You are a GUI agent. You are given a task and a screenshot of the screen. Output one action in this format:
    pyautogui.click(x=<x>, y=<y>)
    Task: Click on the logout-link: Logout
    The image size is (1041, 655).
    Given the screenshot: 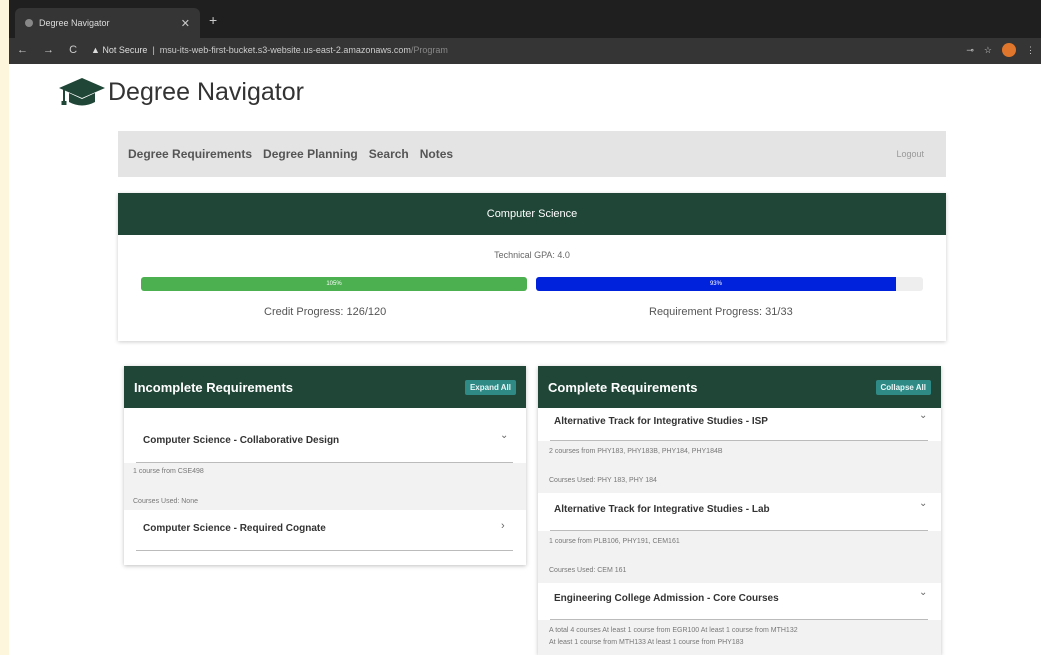 What is the action you would take?
    pyautogui.click(x=910, y=154)
    